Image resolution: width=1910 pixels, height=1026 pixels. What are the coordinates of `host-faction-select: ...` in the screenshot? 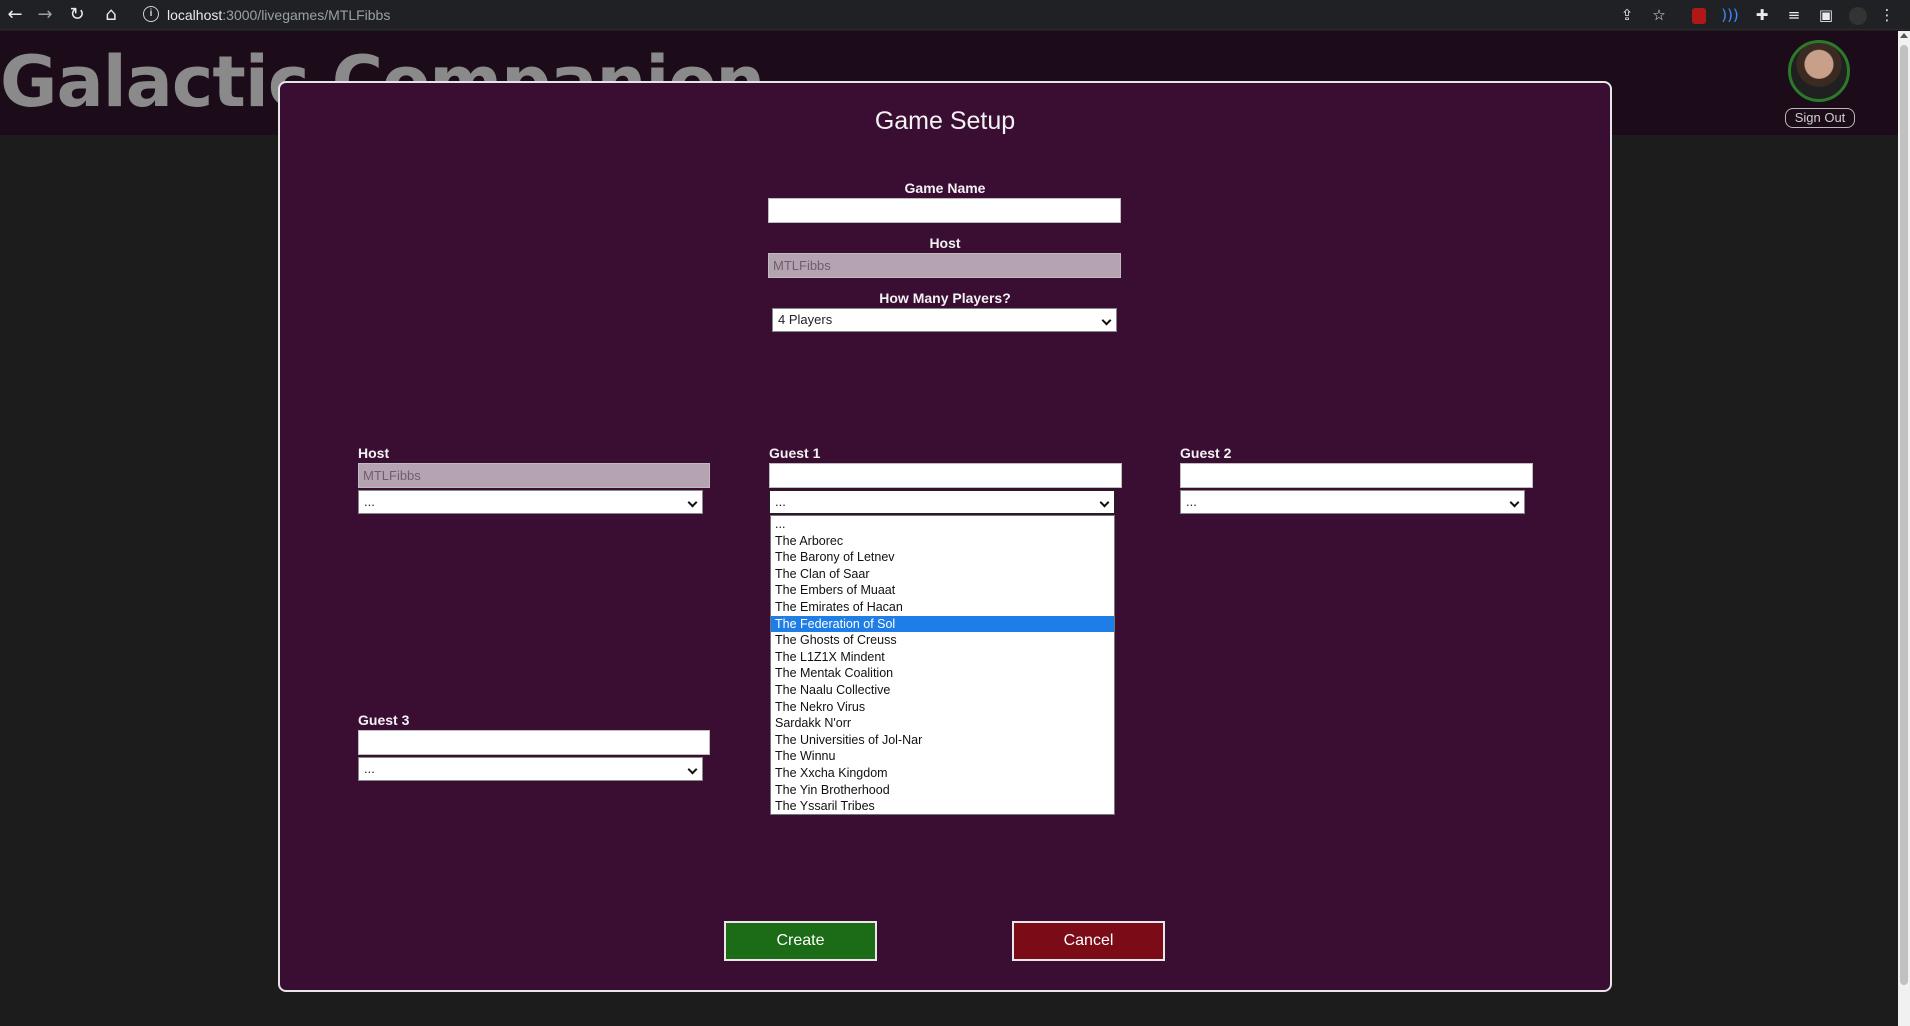 It's located at (530, 502).